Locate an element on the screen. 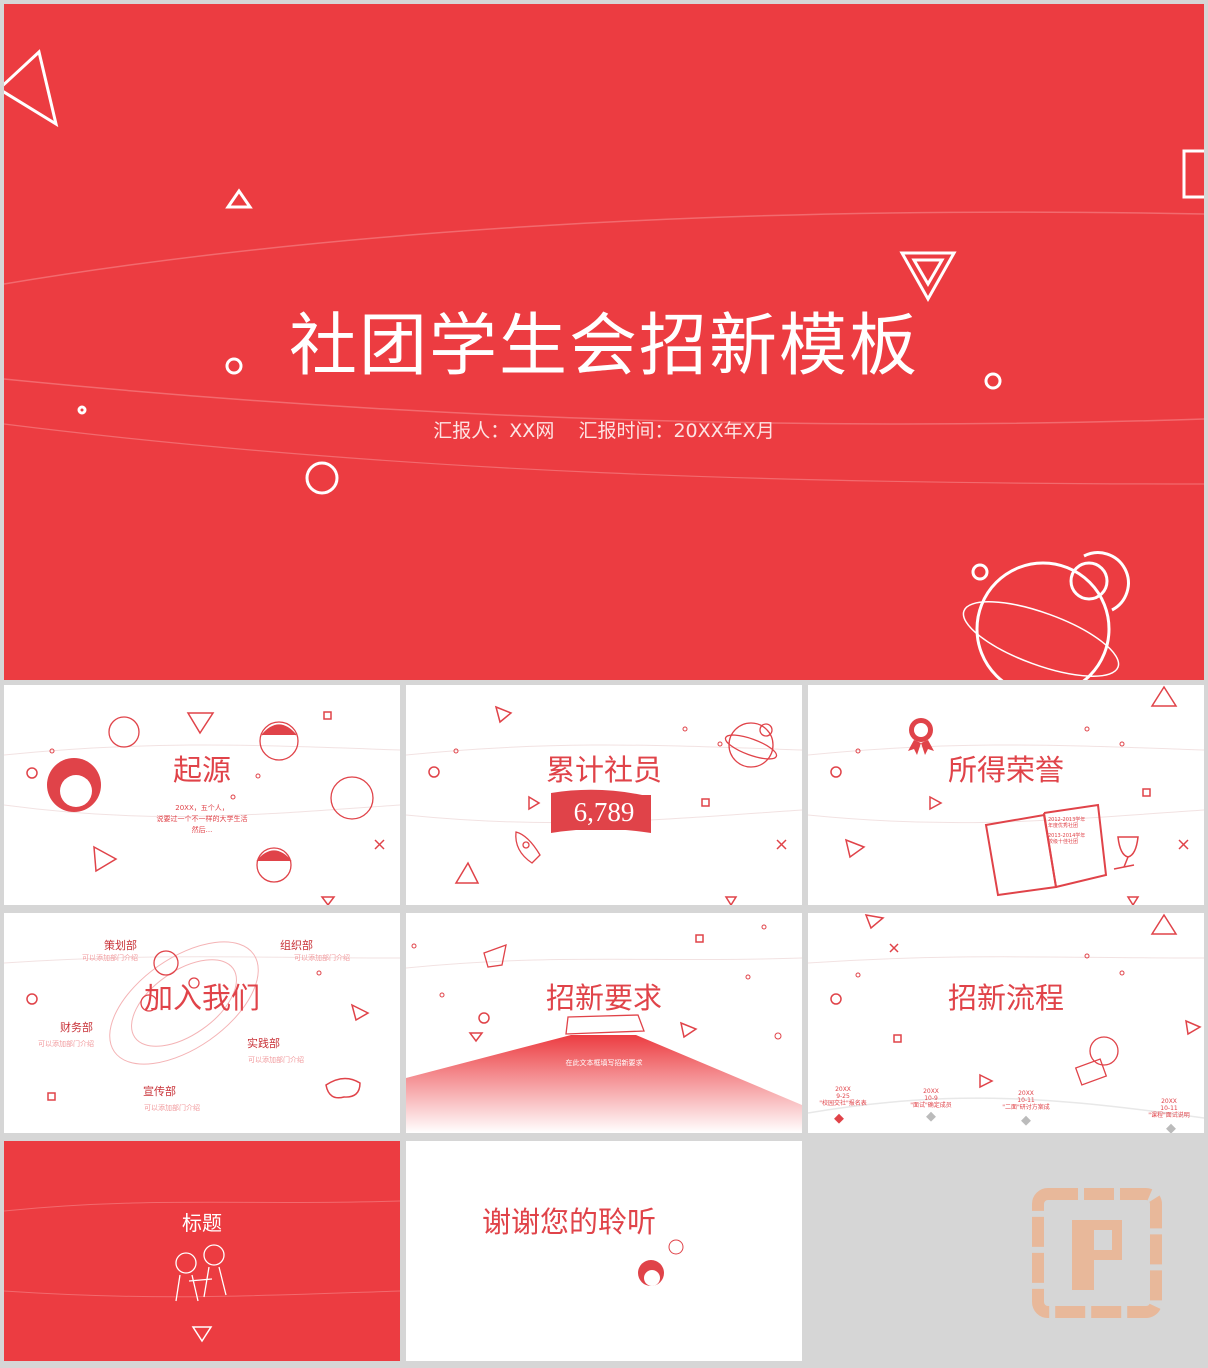 This screenshot has height=1368, width=1208. honors-note: 校级十佳社团 is located at coordinates (1063, 842).